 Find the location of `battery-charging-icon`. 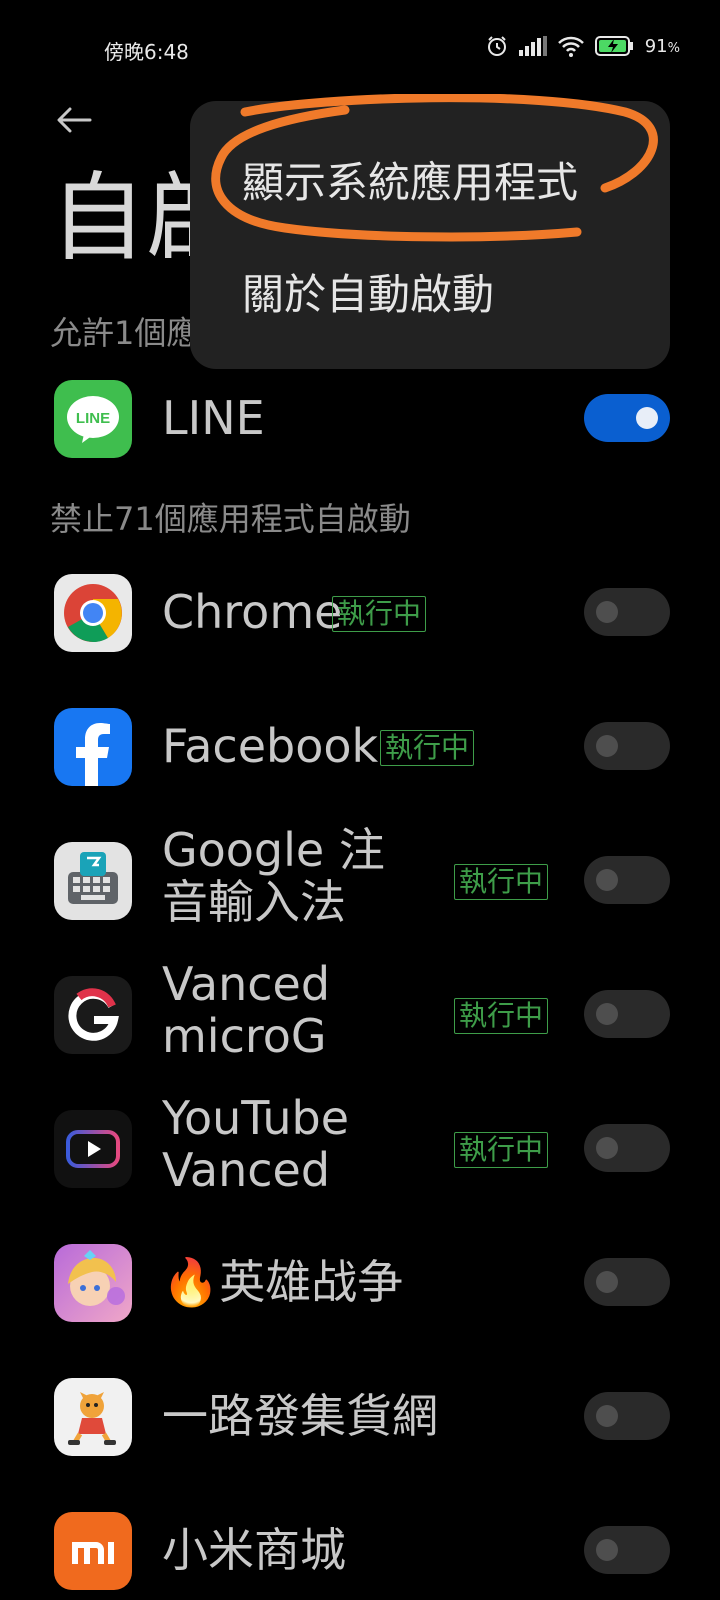

battery-charging-icon is located at coordinates (614, 46).